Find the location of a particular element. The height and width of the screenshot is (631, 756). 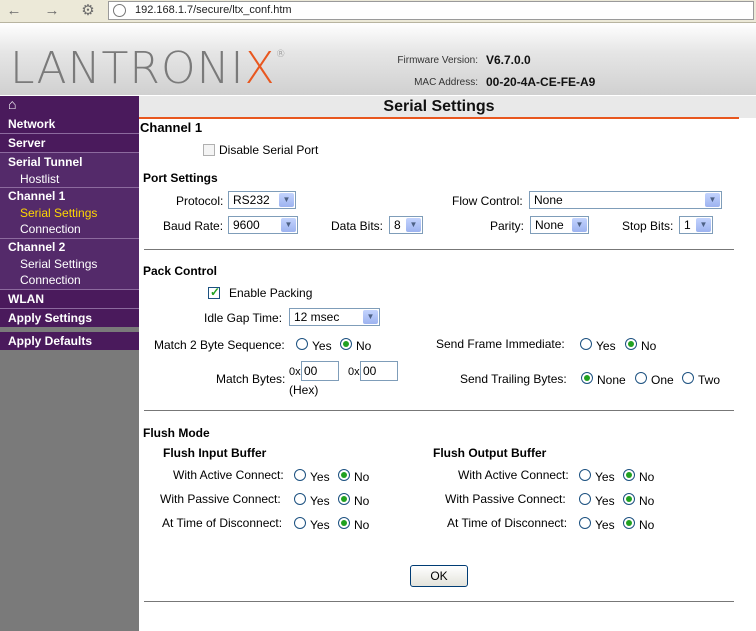

sidebar-item-ch2-serial-settings: Serial Settings is located at coordinates (69, 264).